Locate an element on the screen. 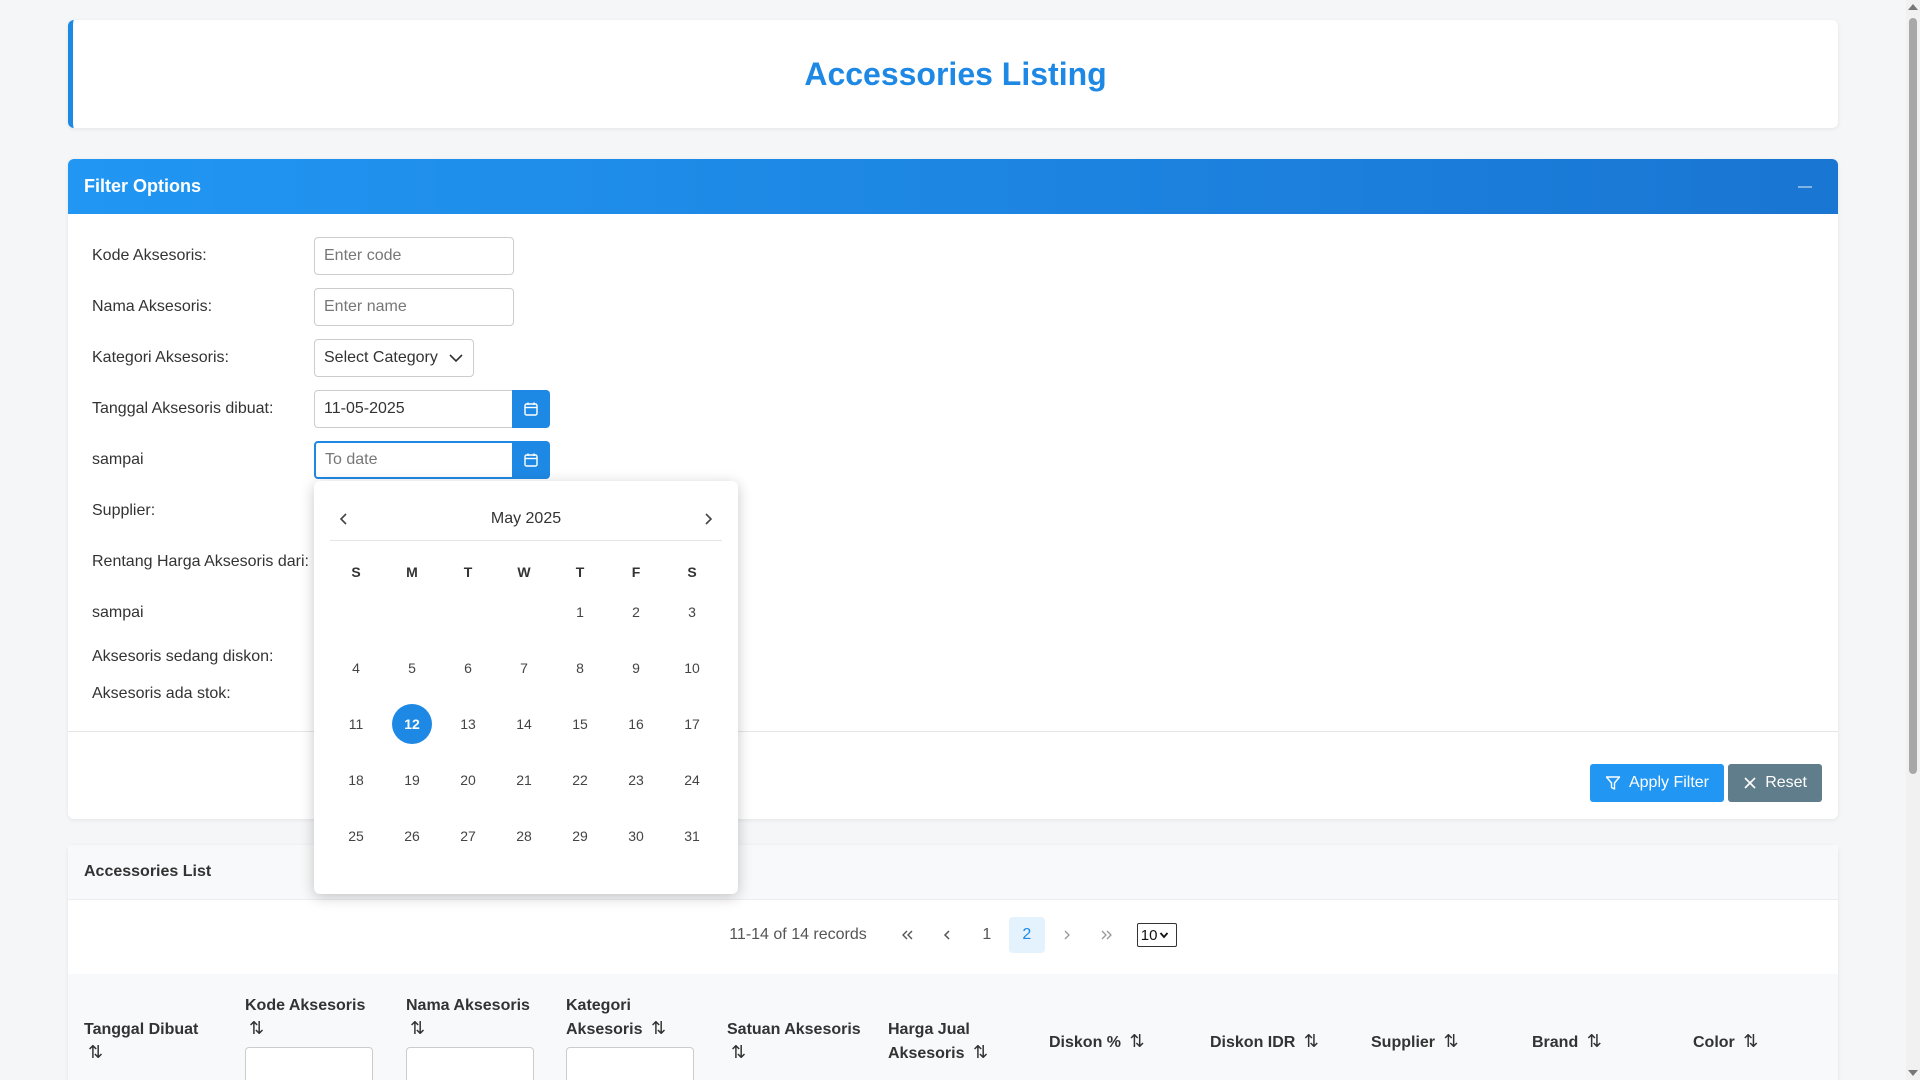 The width and height of the screenshot is (1920, 1080). calendar-day: 31 is located at coordinates (692, 836).